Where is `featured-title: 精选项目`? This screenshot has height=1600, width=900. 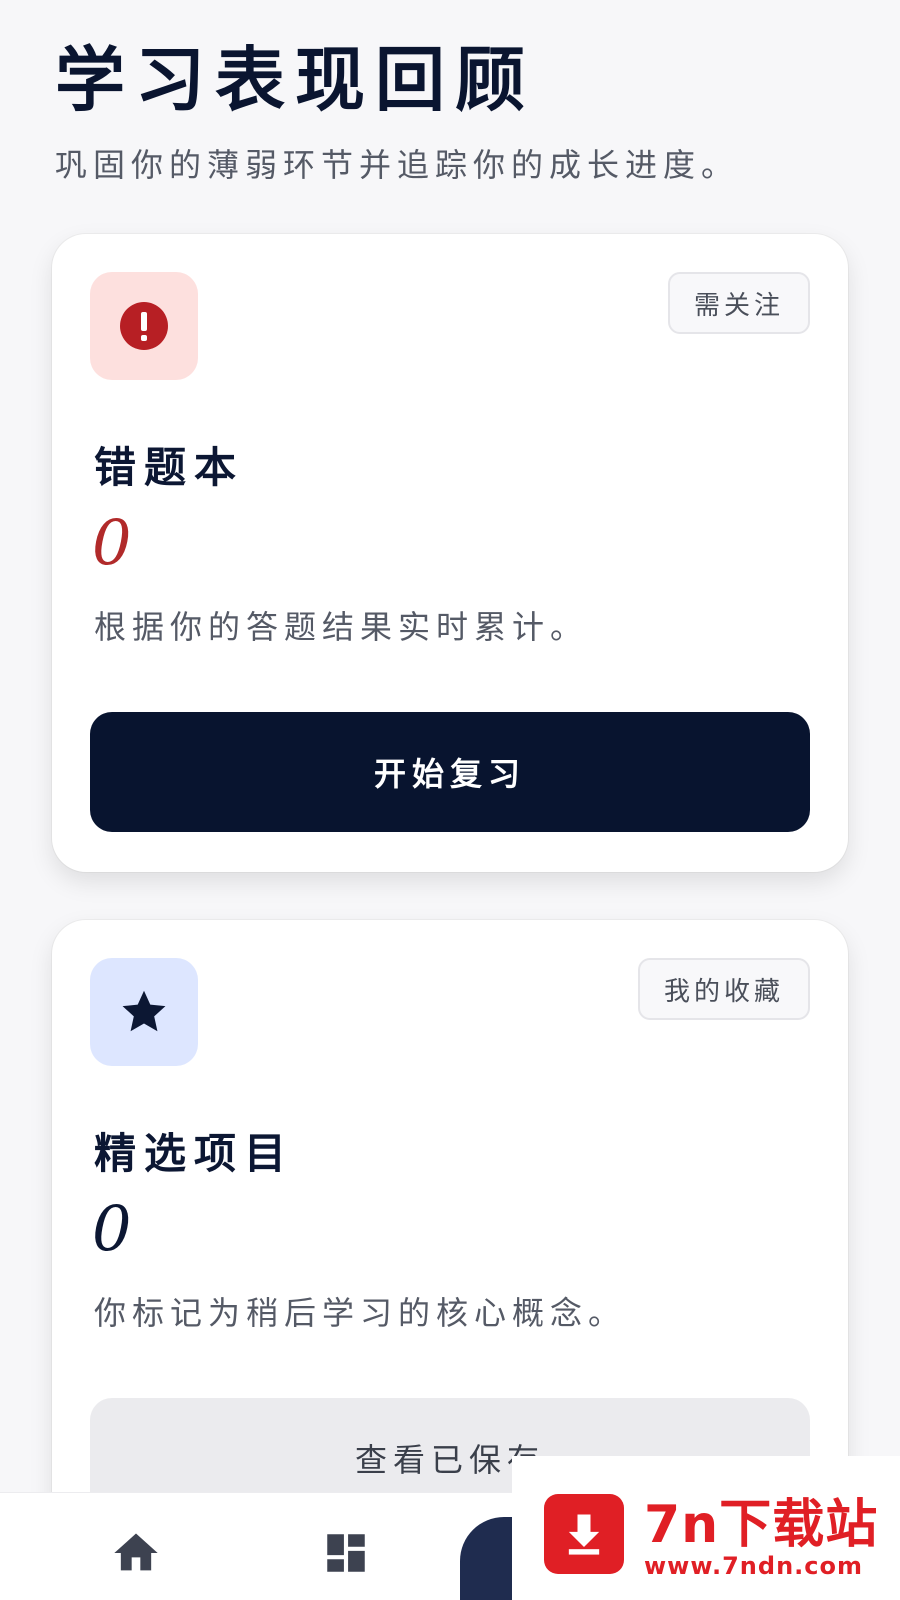 featured-title: 精选项目 is located at coordinates (194, 1153).